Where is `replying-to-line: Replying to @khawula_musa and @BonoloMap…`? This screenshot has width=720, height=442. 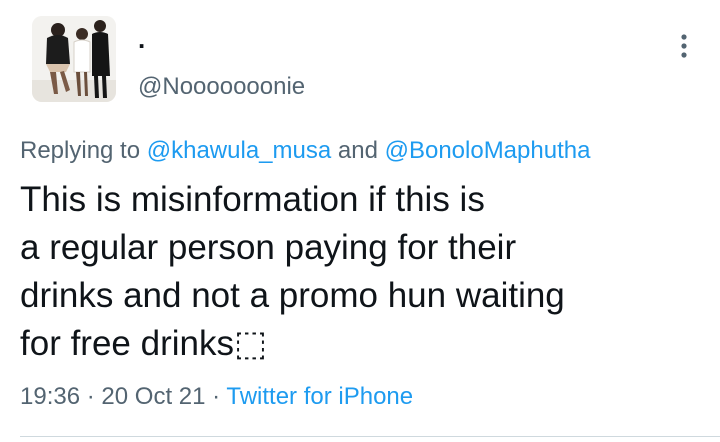
replying-to-line: Replying to @khawula_musa and @BonoloMap… is located at coordinates (305, 151).